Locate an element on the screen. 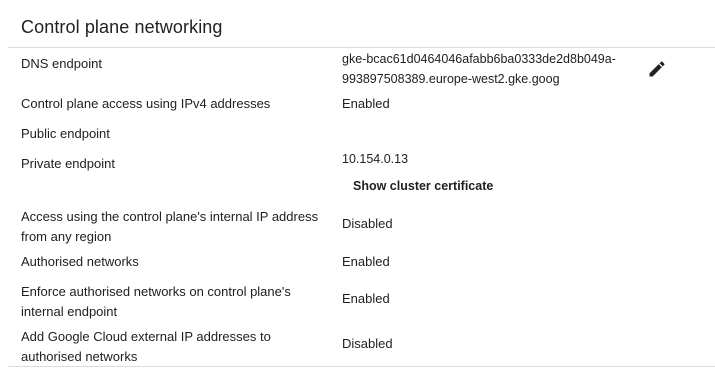 The height and width of the screenshot is (387, 715). authorised-networks-value: Enabled is located at coordinates (366, 261).